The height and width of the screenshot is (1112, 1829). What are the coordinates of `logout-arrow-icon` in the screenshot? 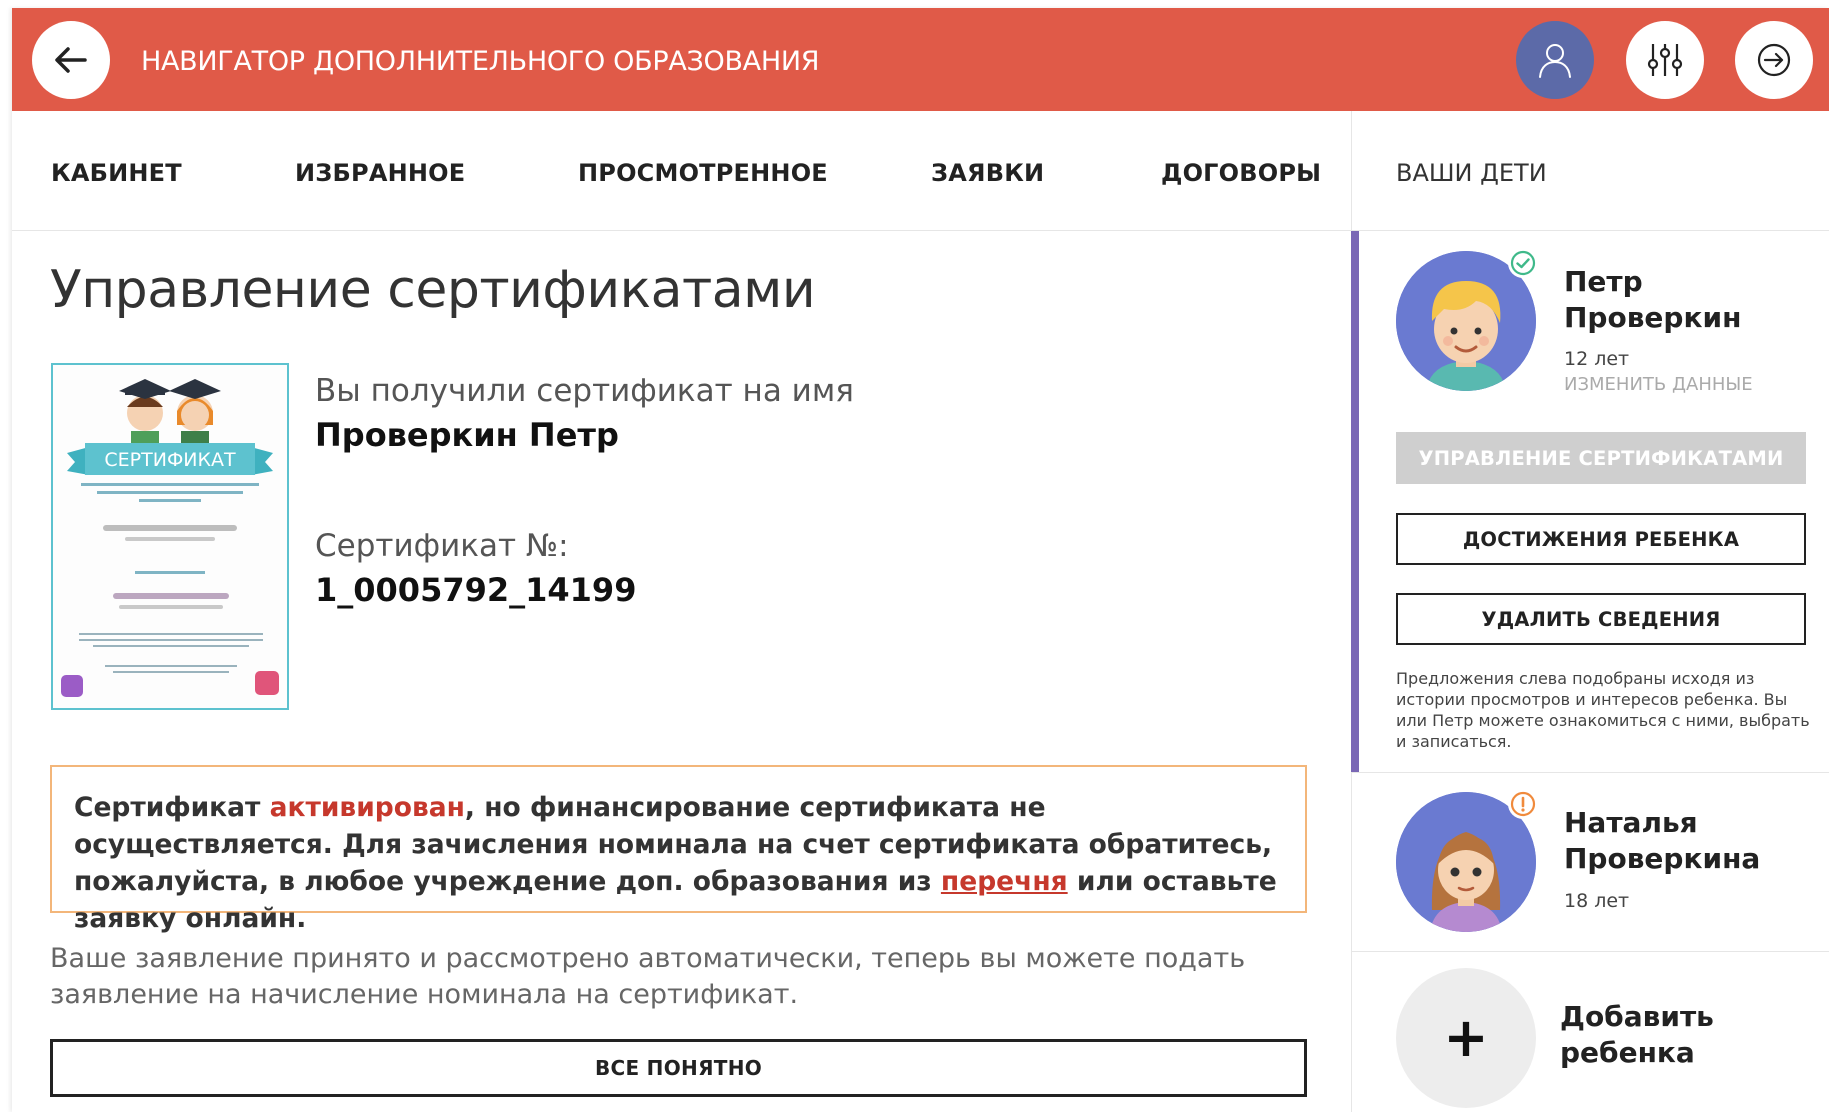 It's located at (1774, 60).